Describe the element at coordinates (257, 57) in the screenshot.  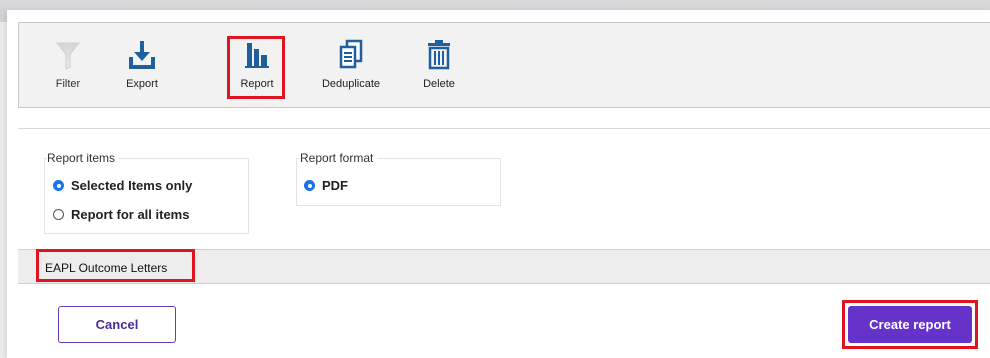
I see `report-chart-icon` at that location.